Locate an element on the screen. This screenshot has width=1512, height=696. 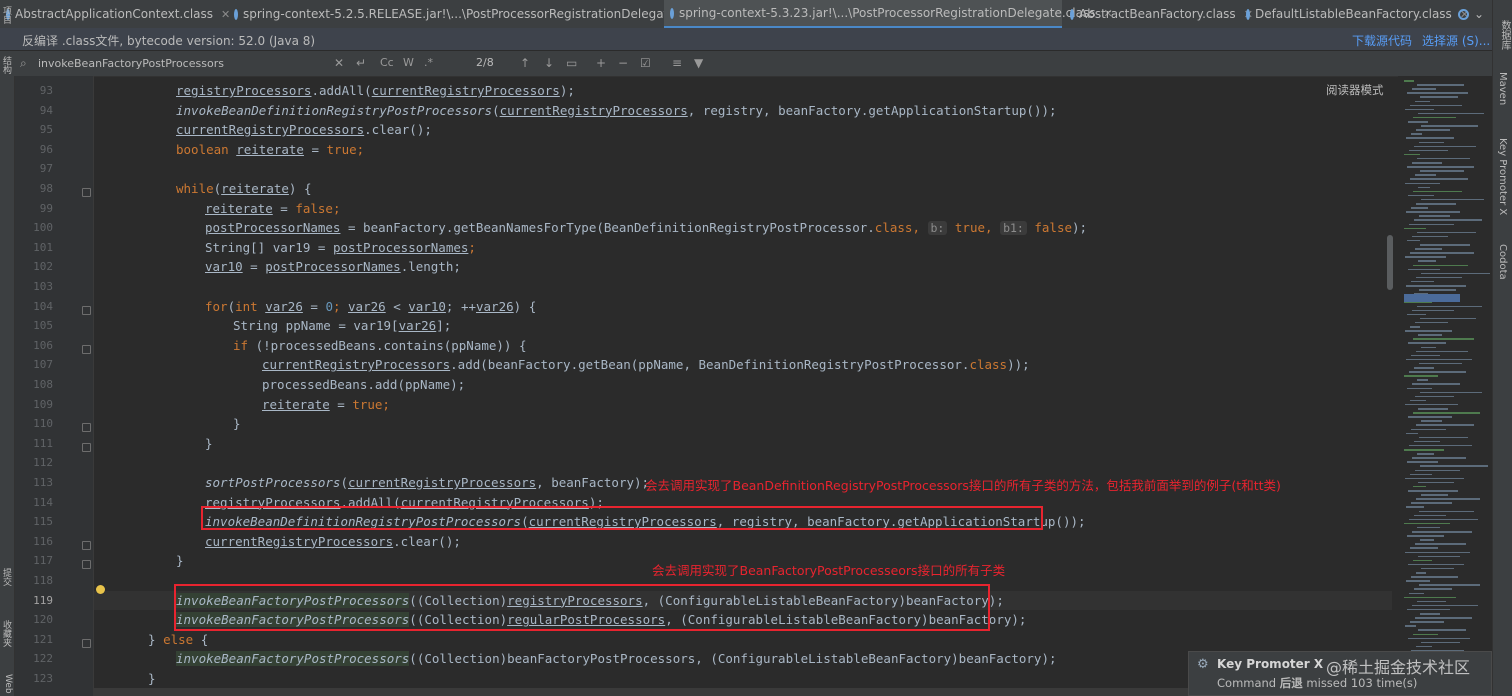
code-line: String[] var19 = postProcessorNames; is located at coordinates (340, 248).